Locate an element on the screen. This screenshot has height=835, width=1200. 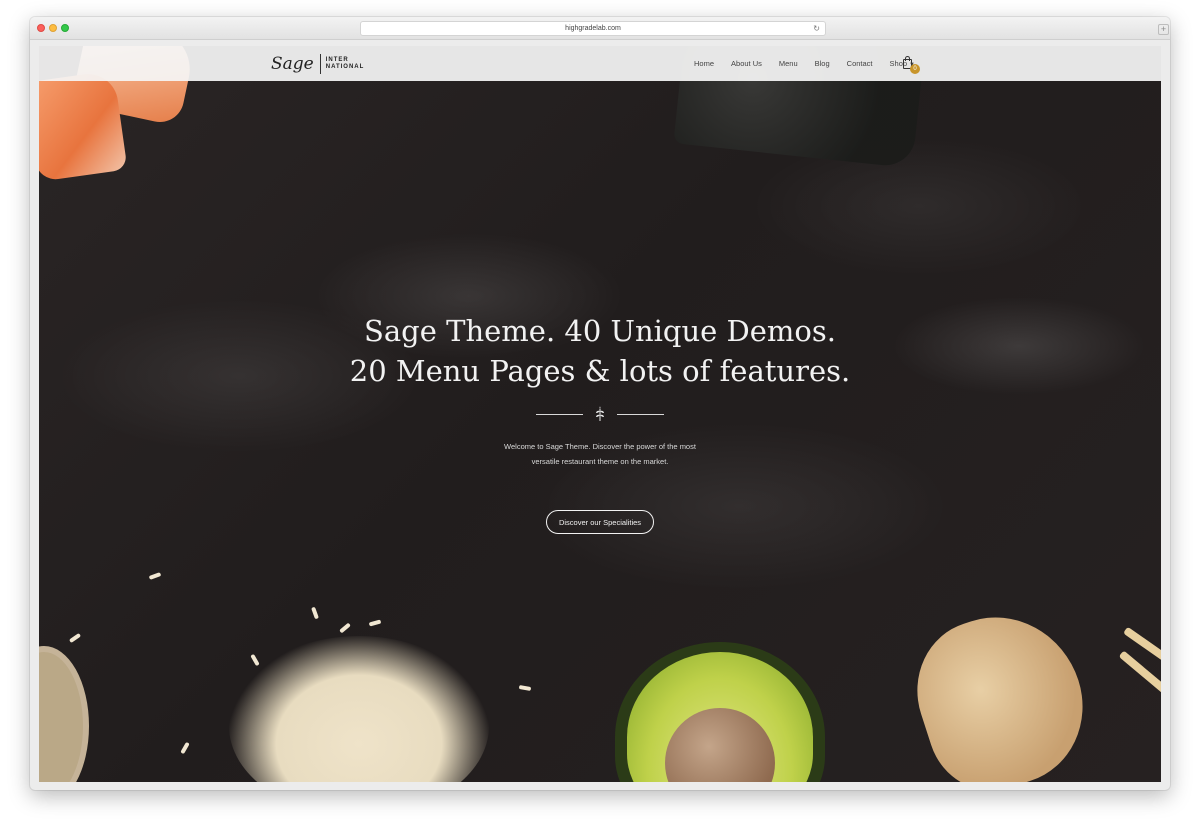
discover-specialities-button: Discover our Specialities is located at coordinates (600, 522).